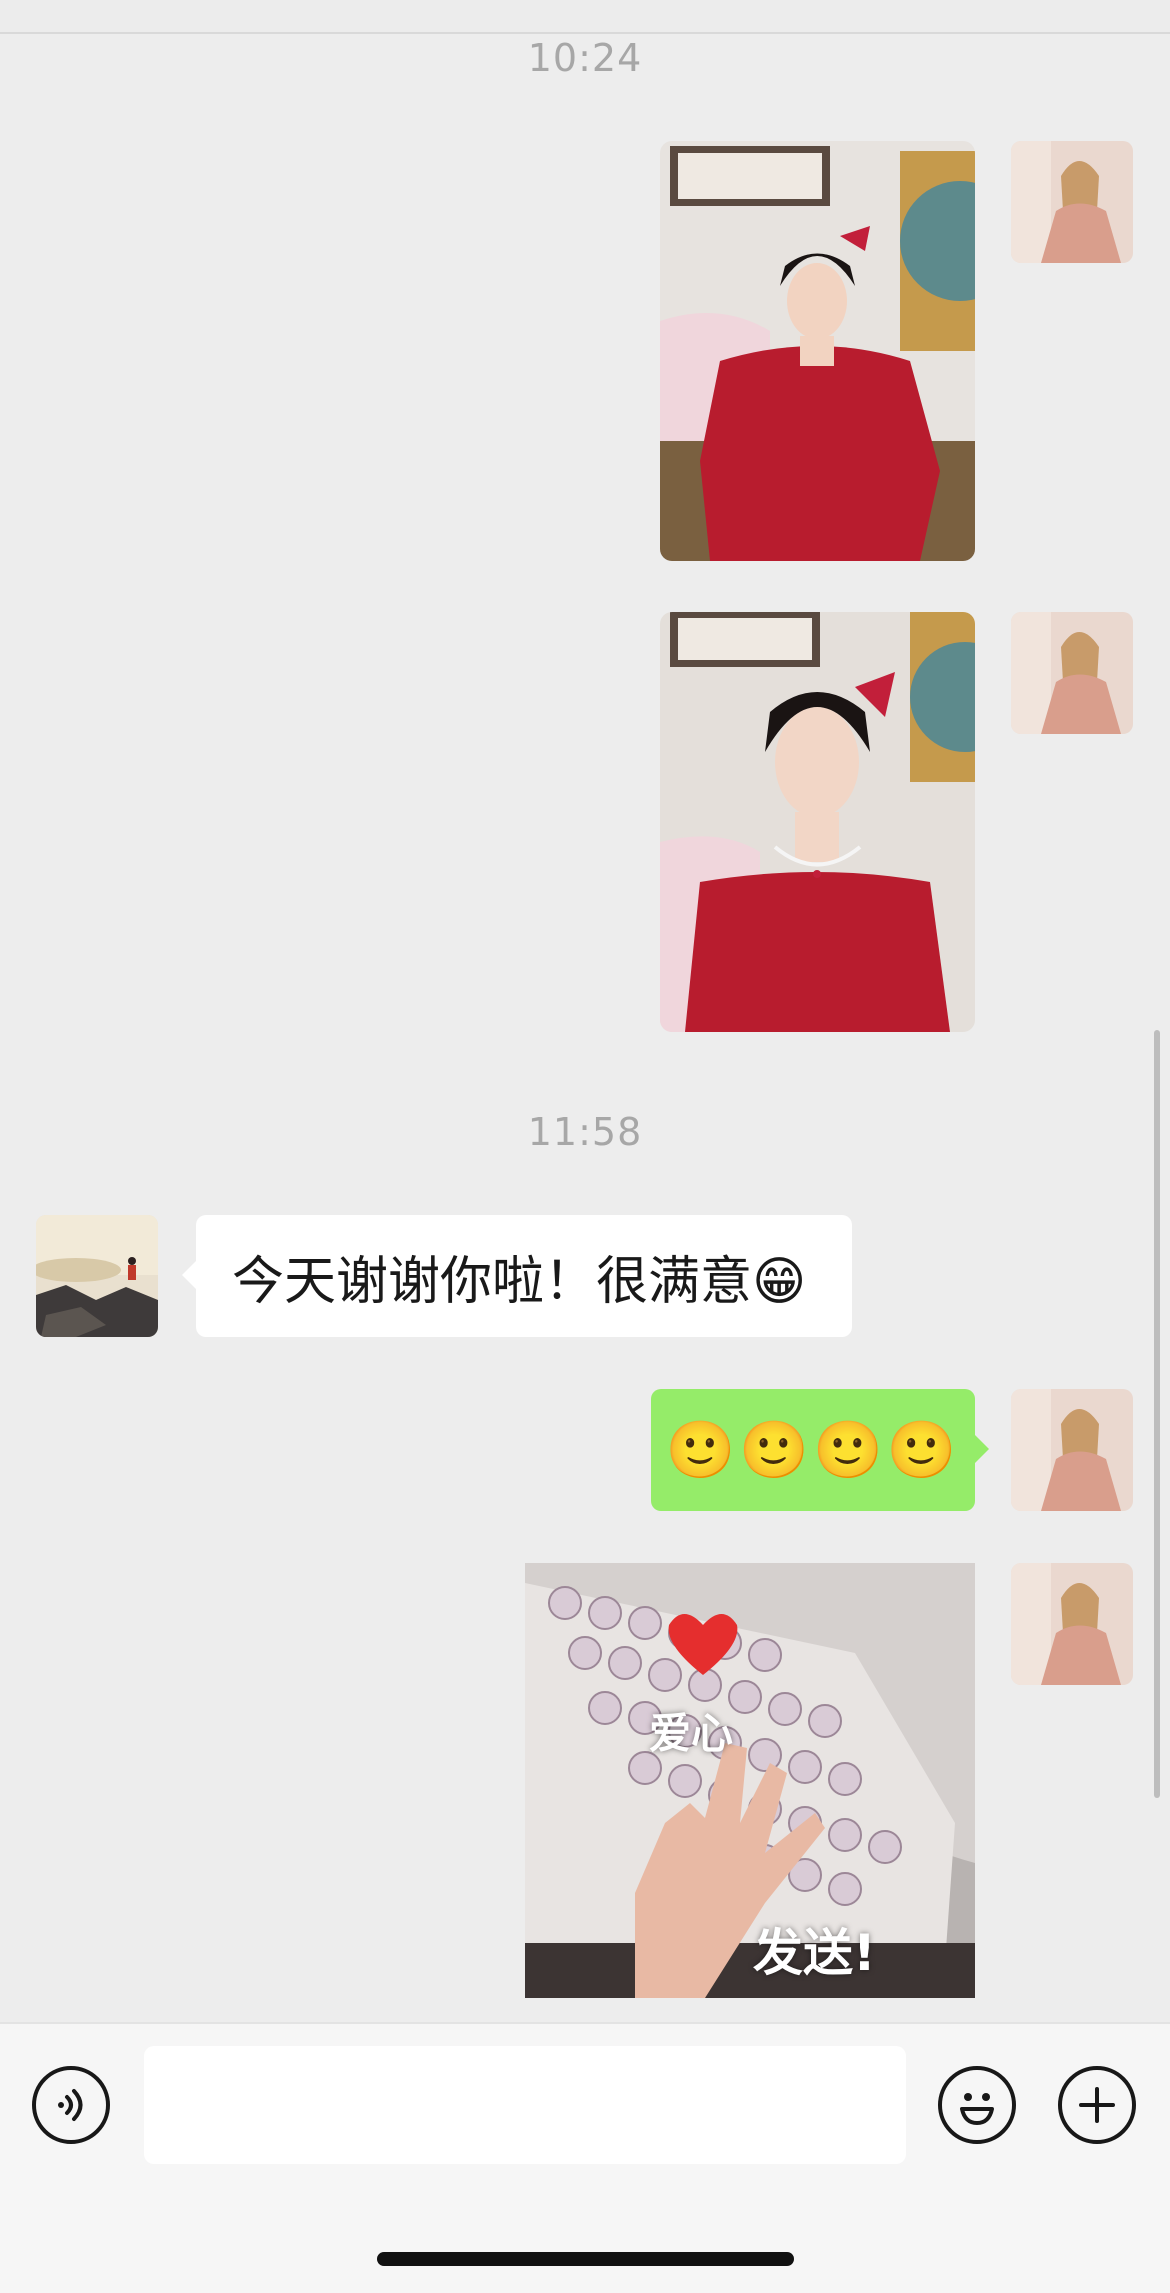  Describe the element at coordinates (813, 1450) in the screenshot. I see `message-text: 🙂🙂🙂🙂` at that location.